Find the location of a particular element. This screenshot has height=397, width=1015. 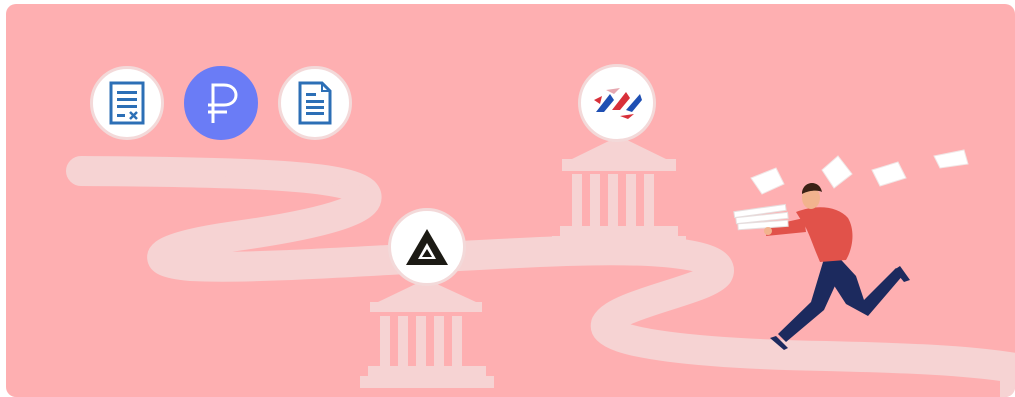

bank-logo-icon is located at coordinates (618, 103).